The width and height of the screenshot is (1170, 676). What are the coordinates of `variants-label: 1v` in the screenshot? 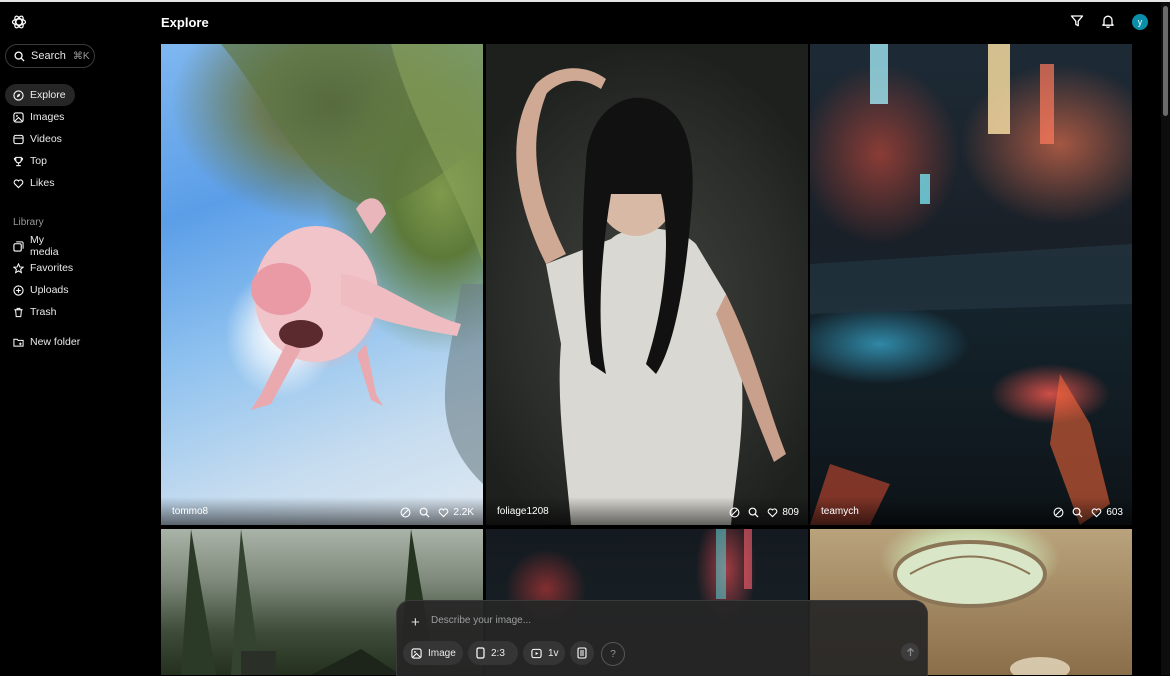 It's located at (553, 653).